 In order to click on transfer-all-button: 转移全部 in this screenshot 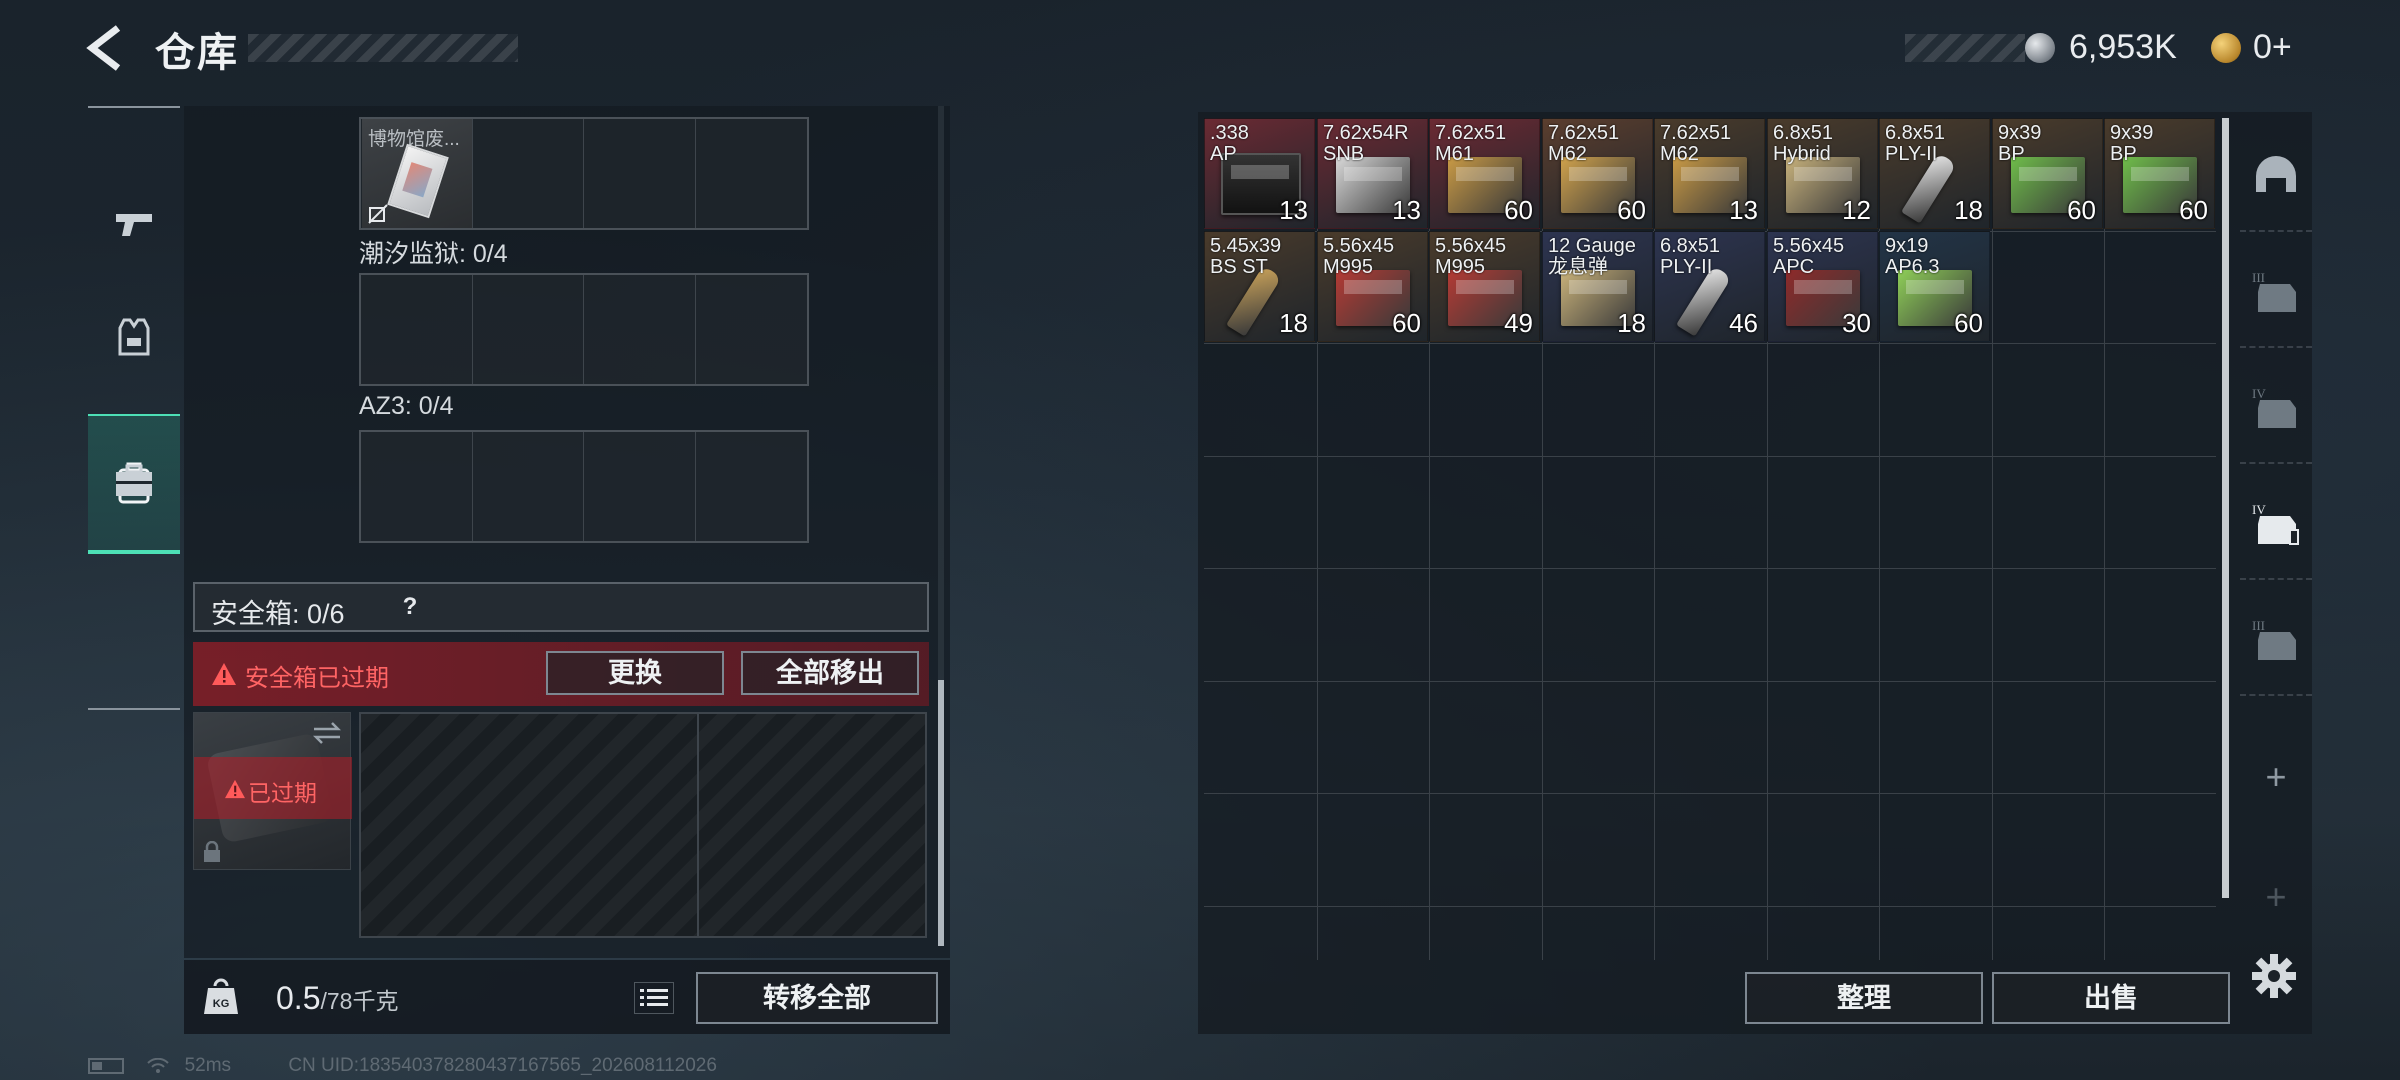, I will do `click(817, 998)`.